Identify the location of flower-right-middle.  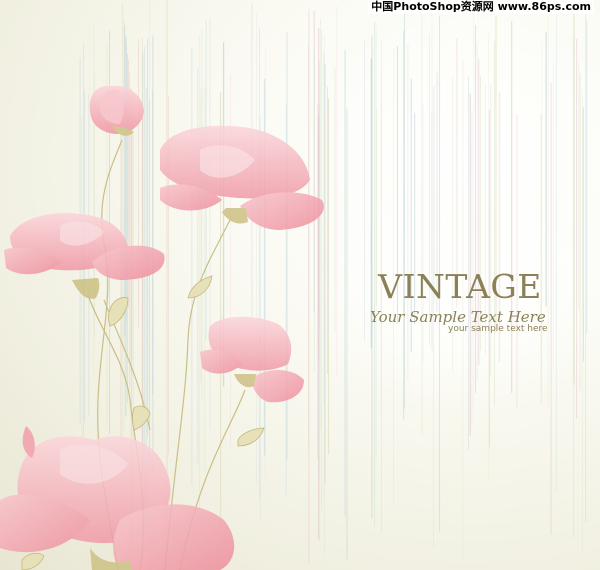
(252, 359).